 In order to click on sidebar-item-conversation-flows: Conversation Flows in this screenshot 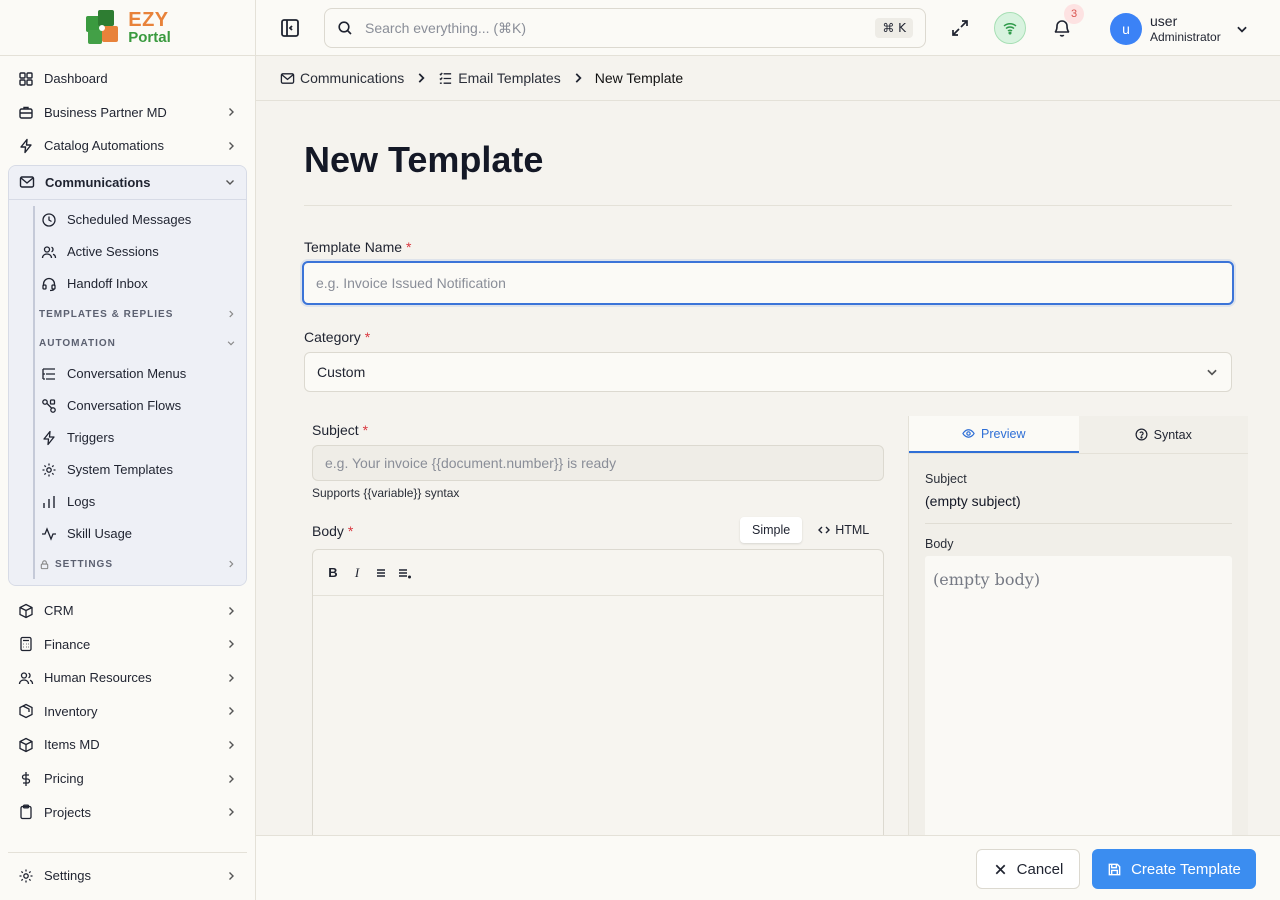, I will do `click(139, 406)`.